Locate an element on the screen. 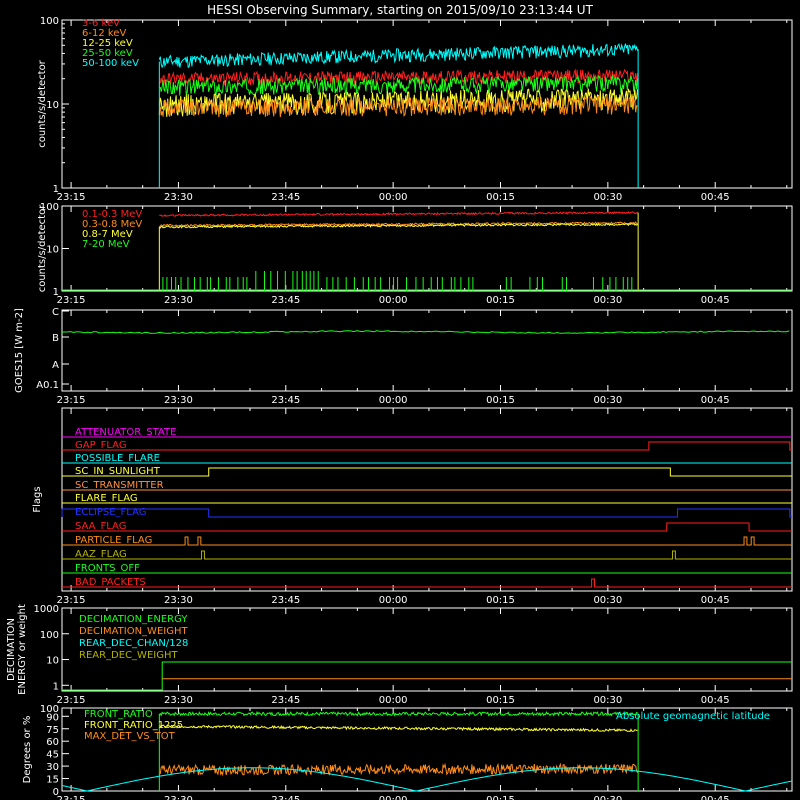 Image resolution: width=800 pixels, height=800 pixels. geomagnetic-annotation: Absolute geomagnetic latitude is located at coordinates (693, 716).